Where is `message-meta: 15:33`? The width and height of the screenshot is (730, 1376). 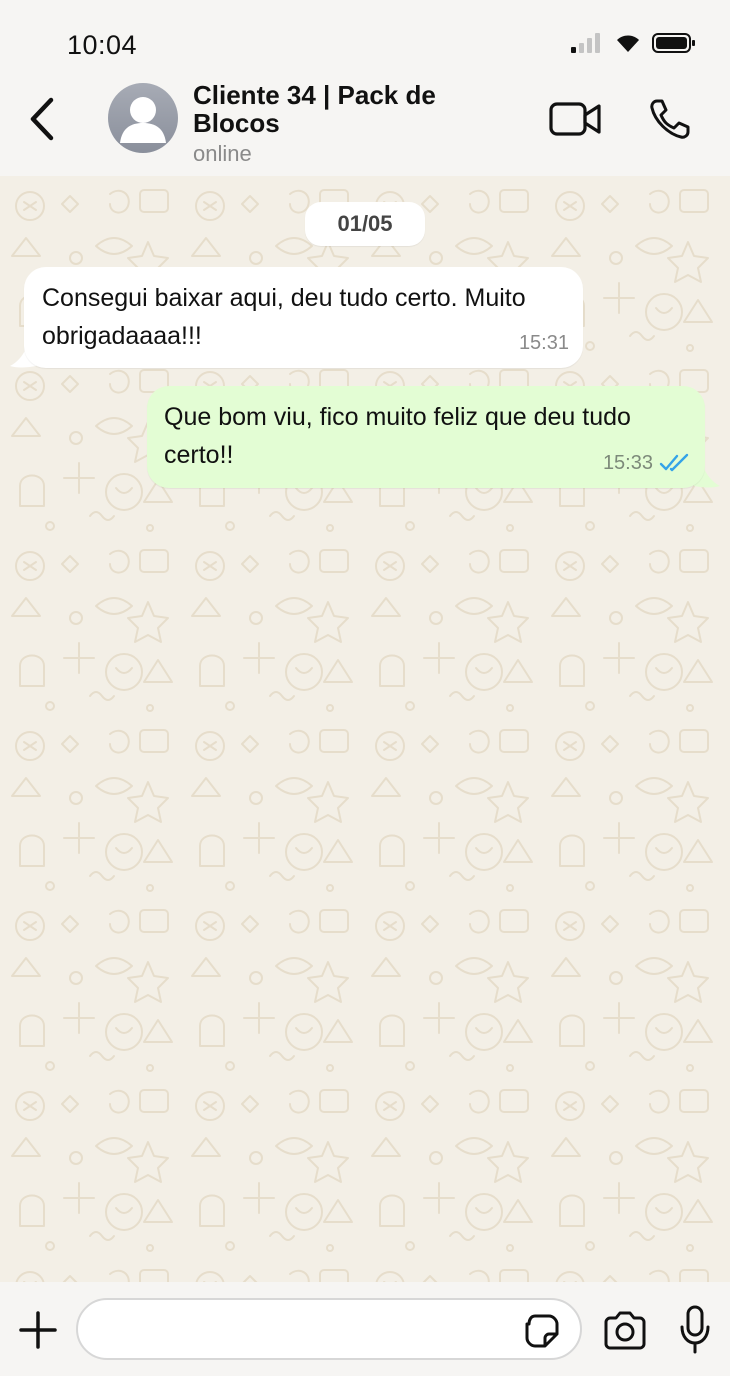 message-meta: 15:33 is located at coordinates (647, 463).